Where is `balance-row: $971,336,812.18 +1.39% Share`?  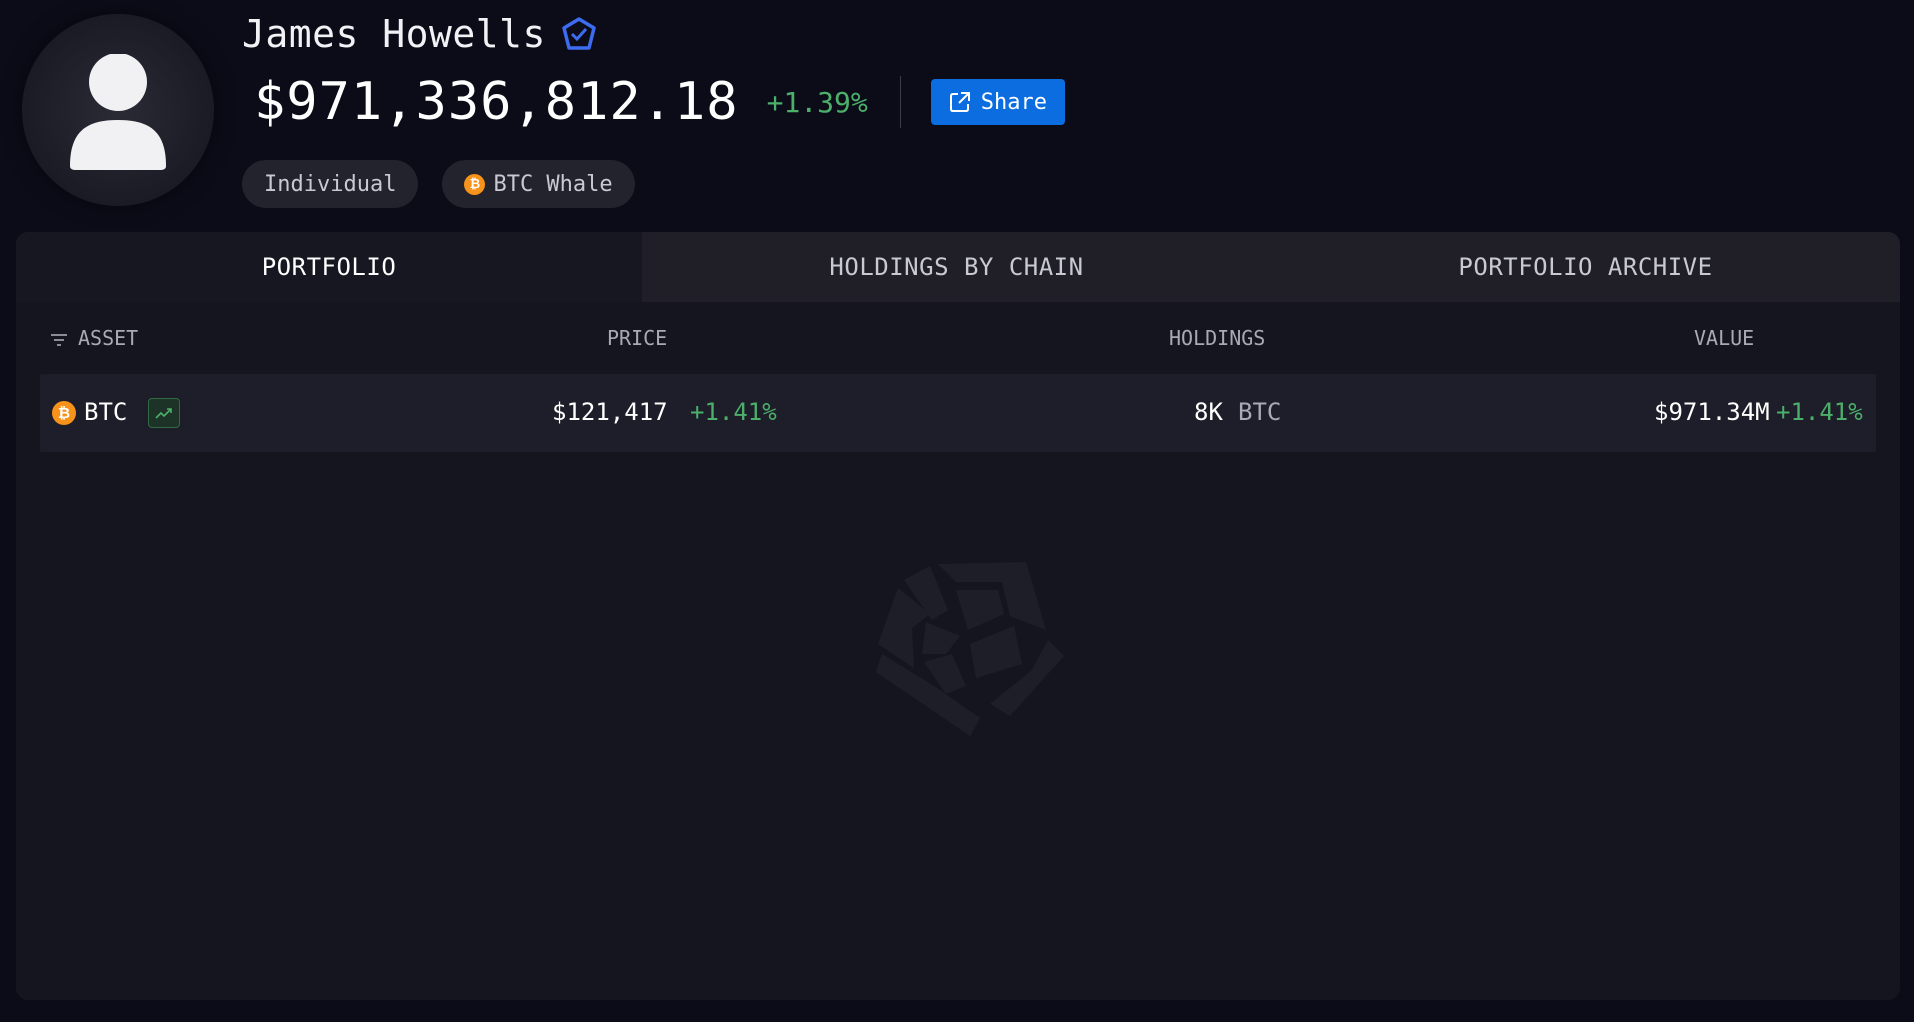
balance-row: $971,336,812.18 +1.39% Share is located at coordinates (659, 102).